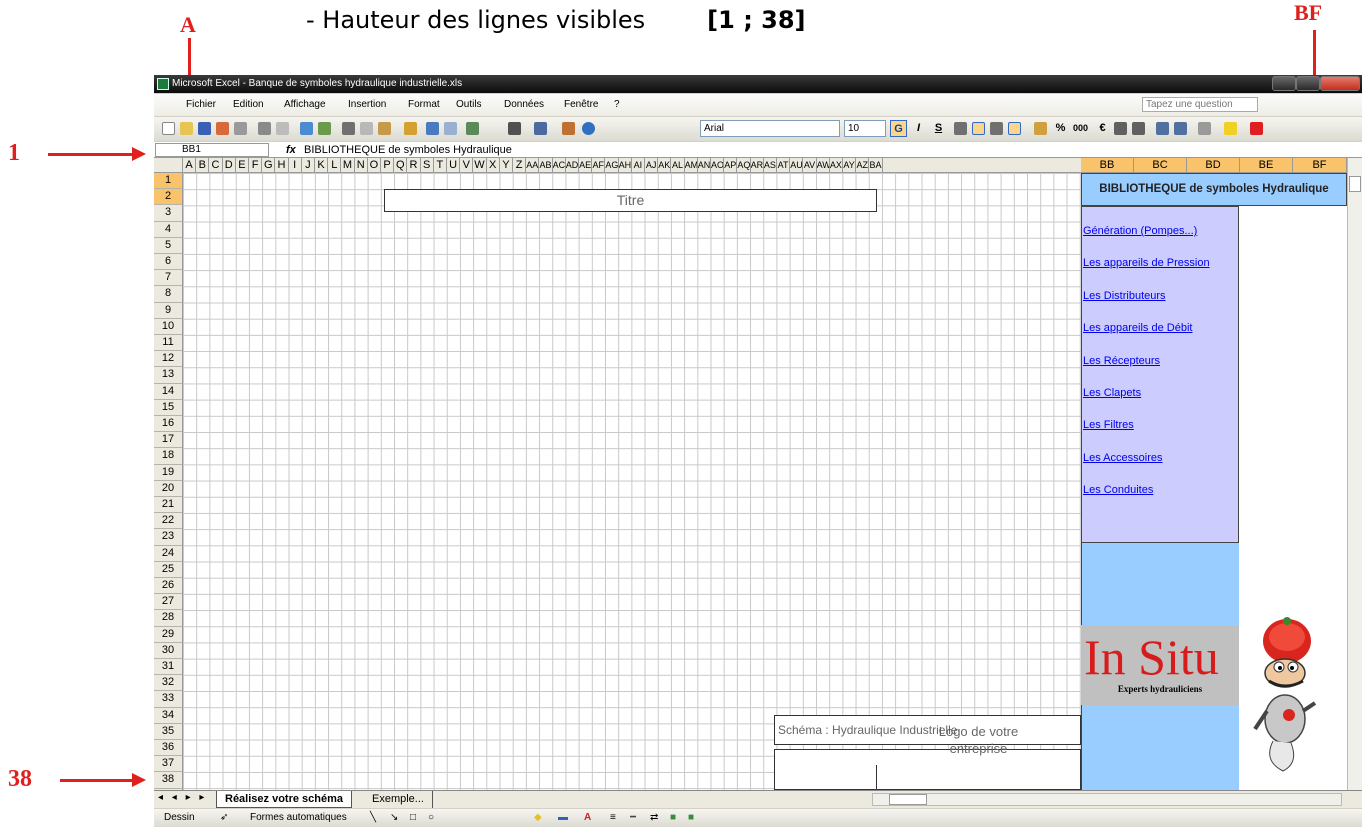  I want to click on line-color-icon: ▬, so click(563, 818).